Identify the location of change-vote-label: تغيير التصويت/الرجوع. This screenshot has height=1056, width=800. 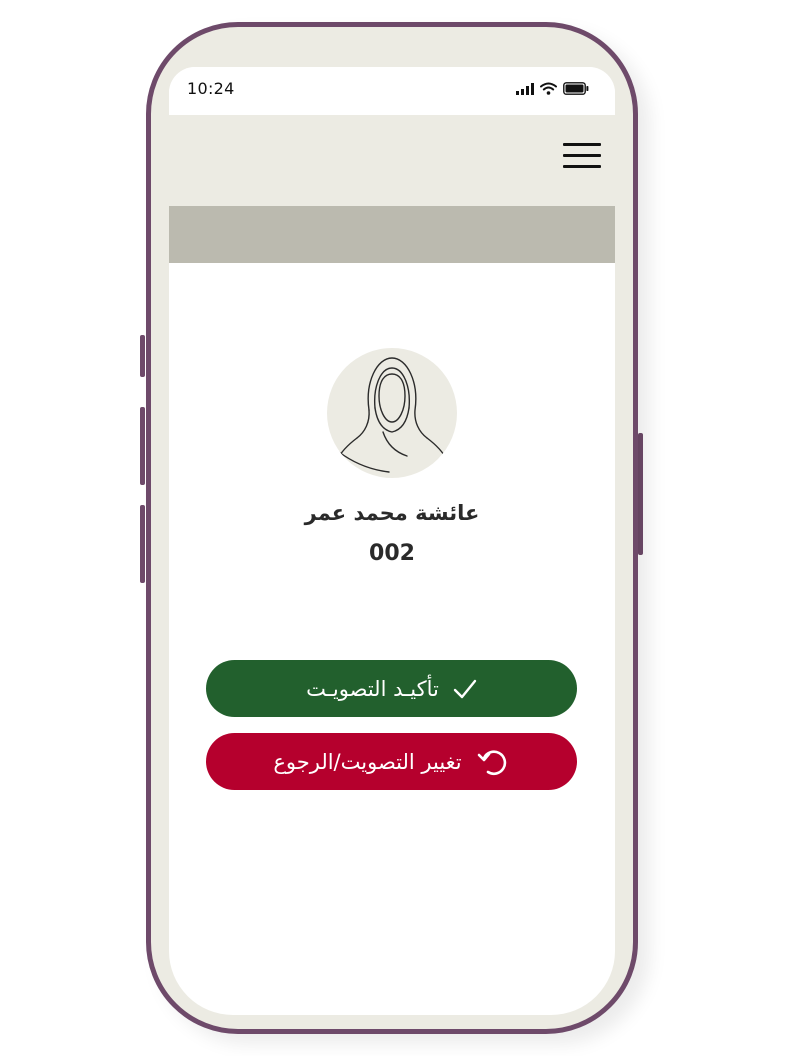
(367, 761).